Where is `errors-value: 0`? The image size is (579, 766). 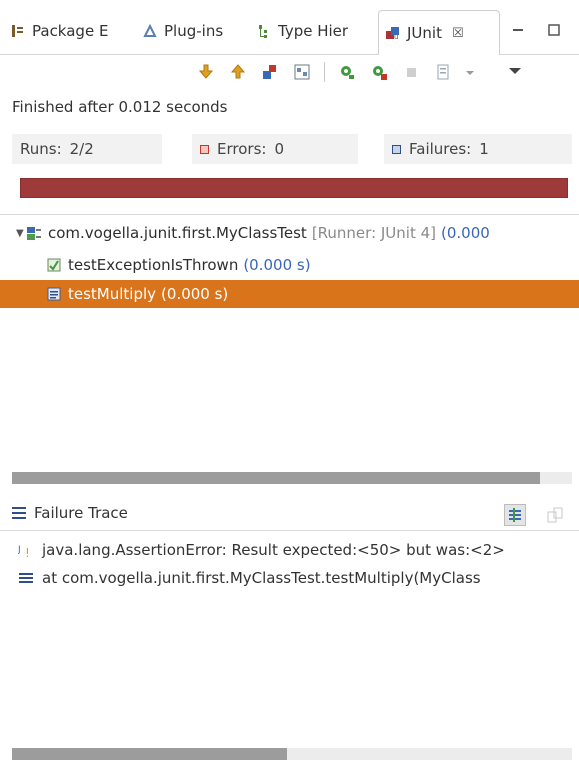 errors-value: 0 is located at coordinates (279, 149).